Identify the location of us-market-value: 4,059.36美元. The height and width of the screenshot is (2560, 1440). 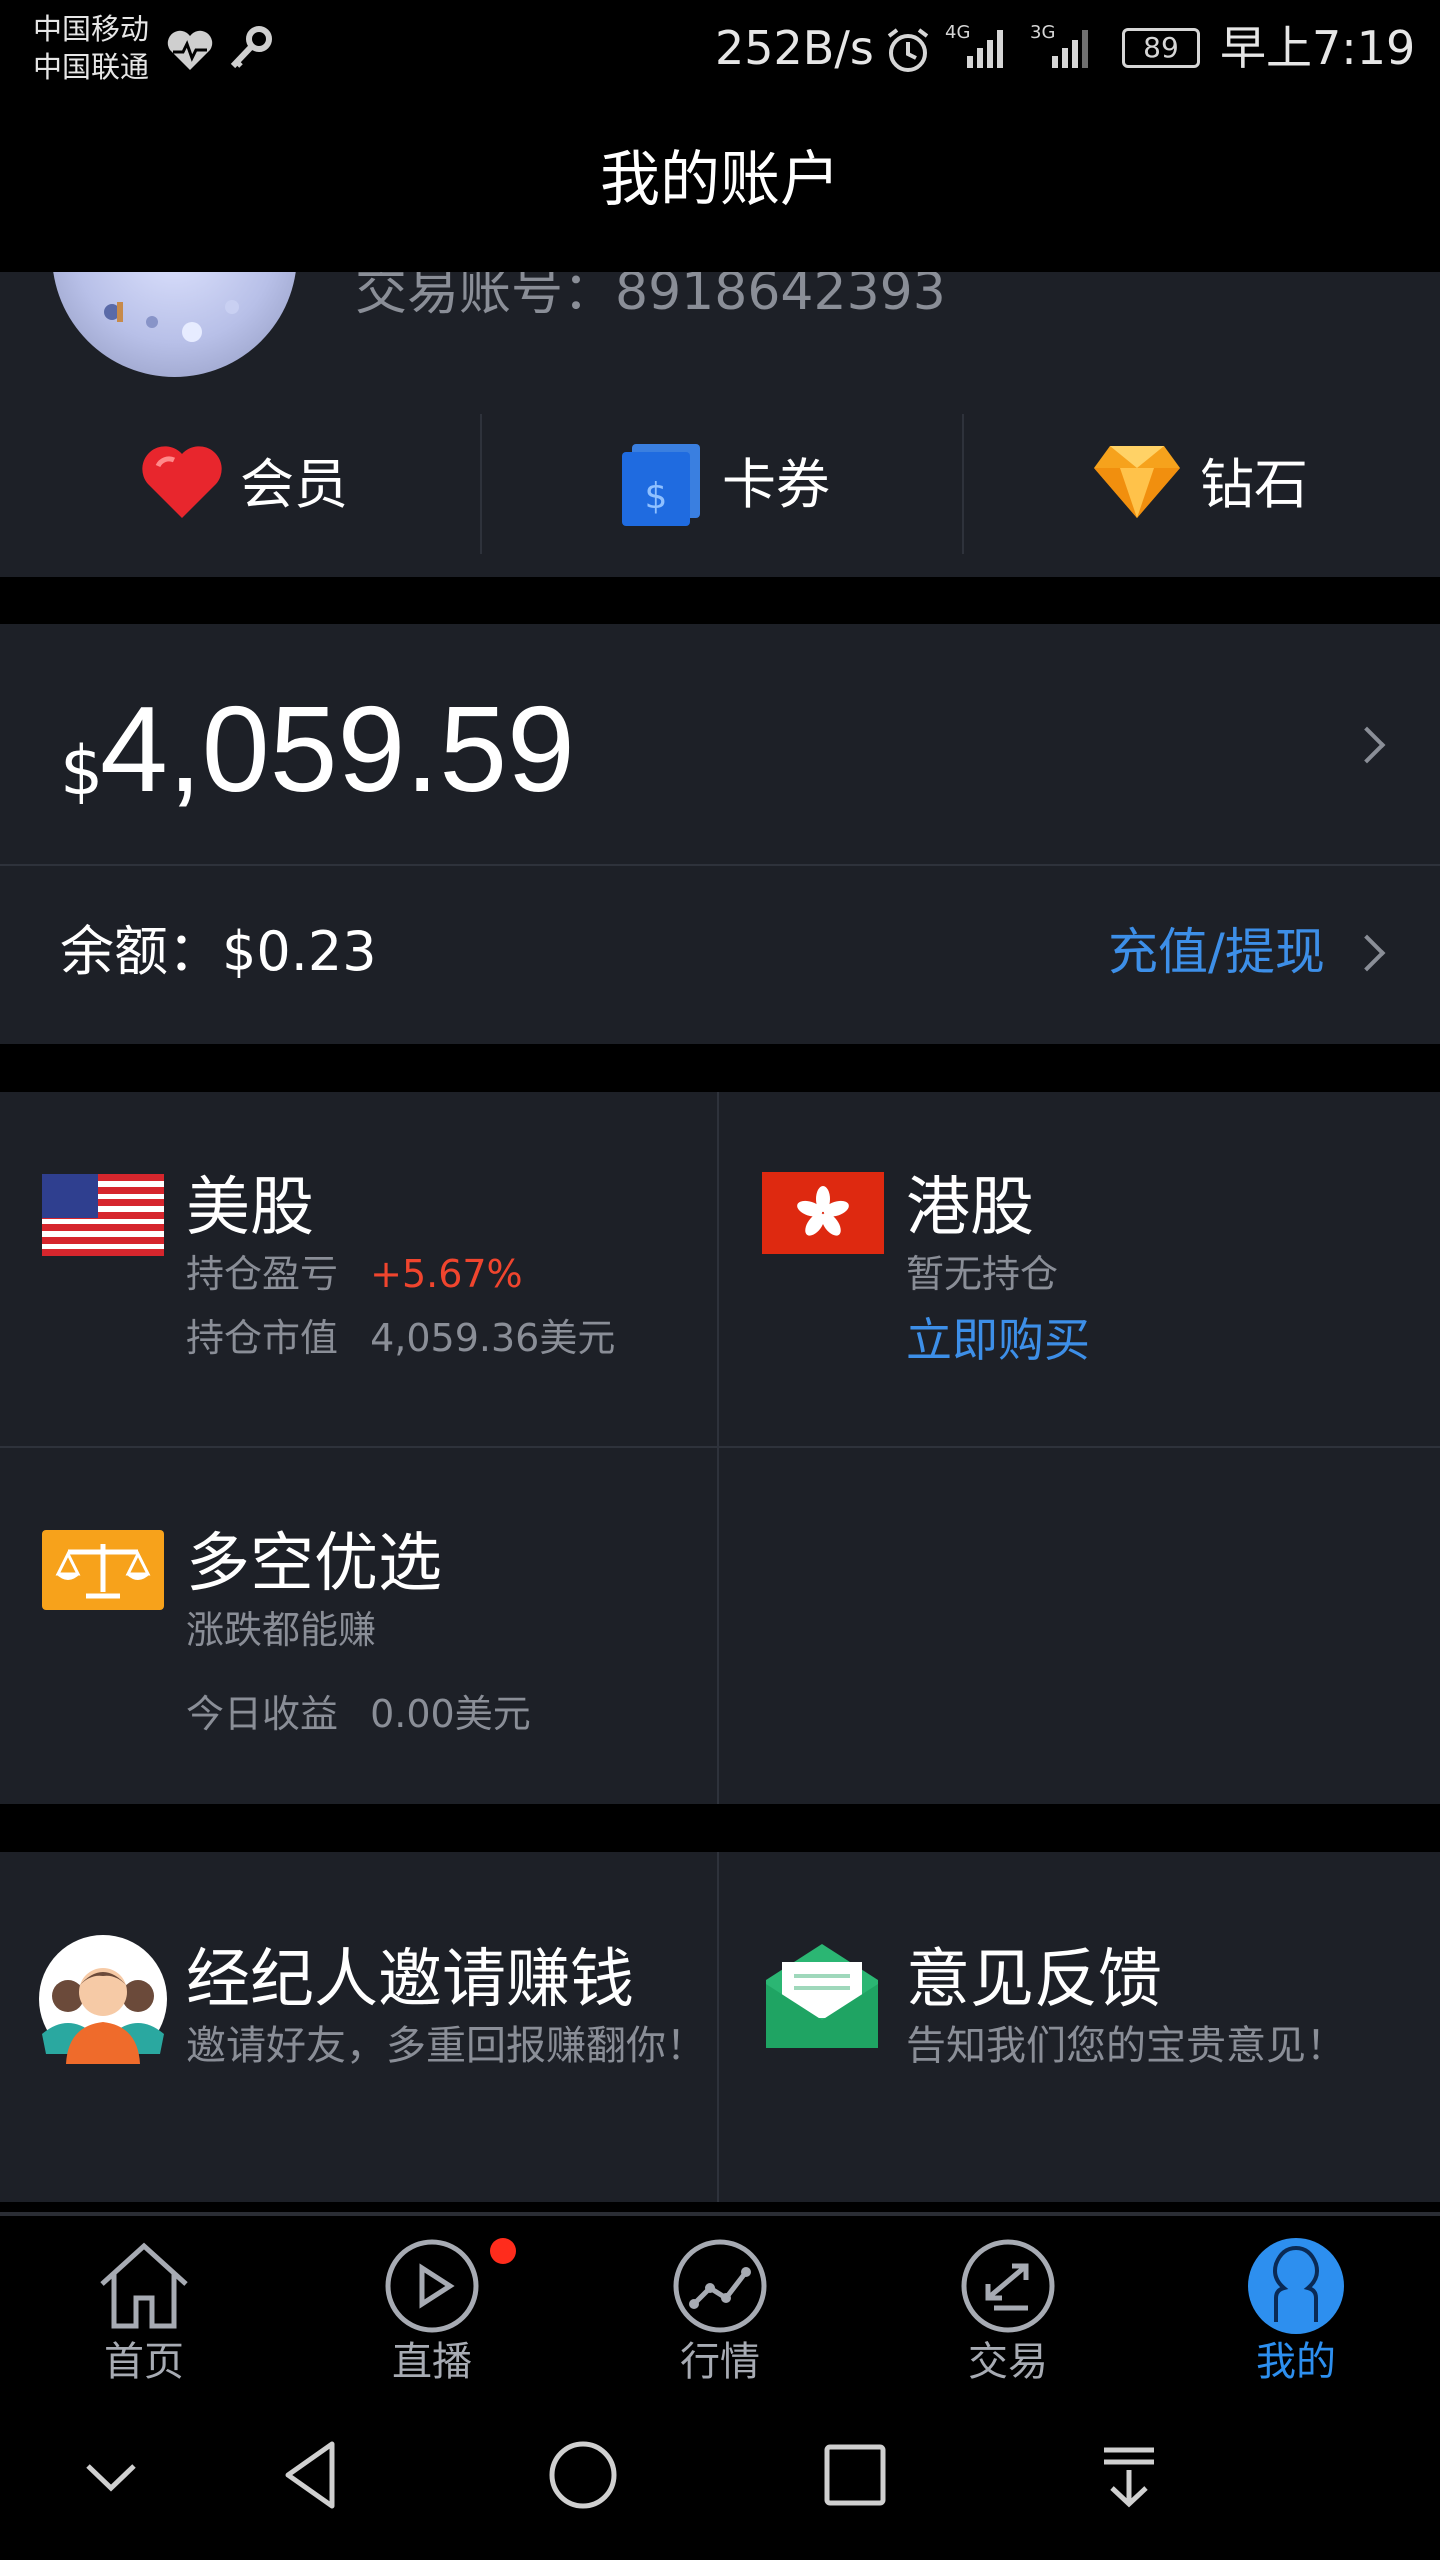
(493, 1338).